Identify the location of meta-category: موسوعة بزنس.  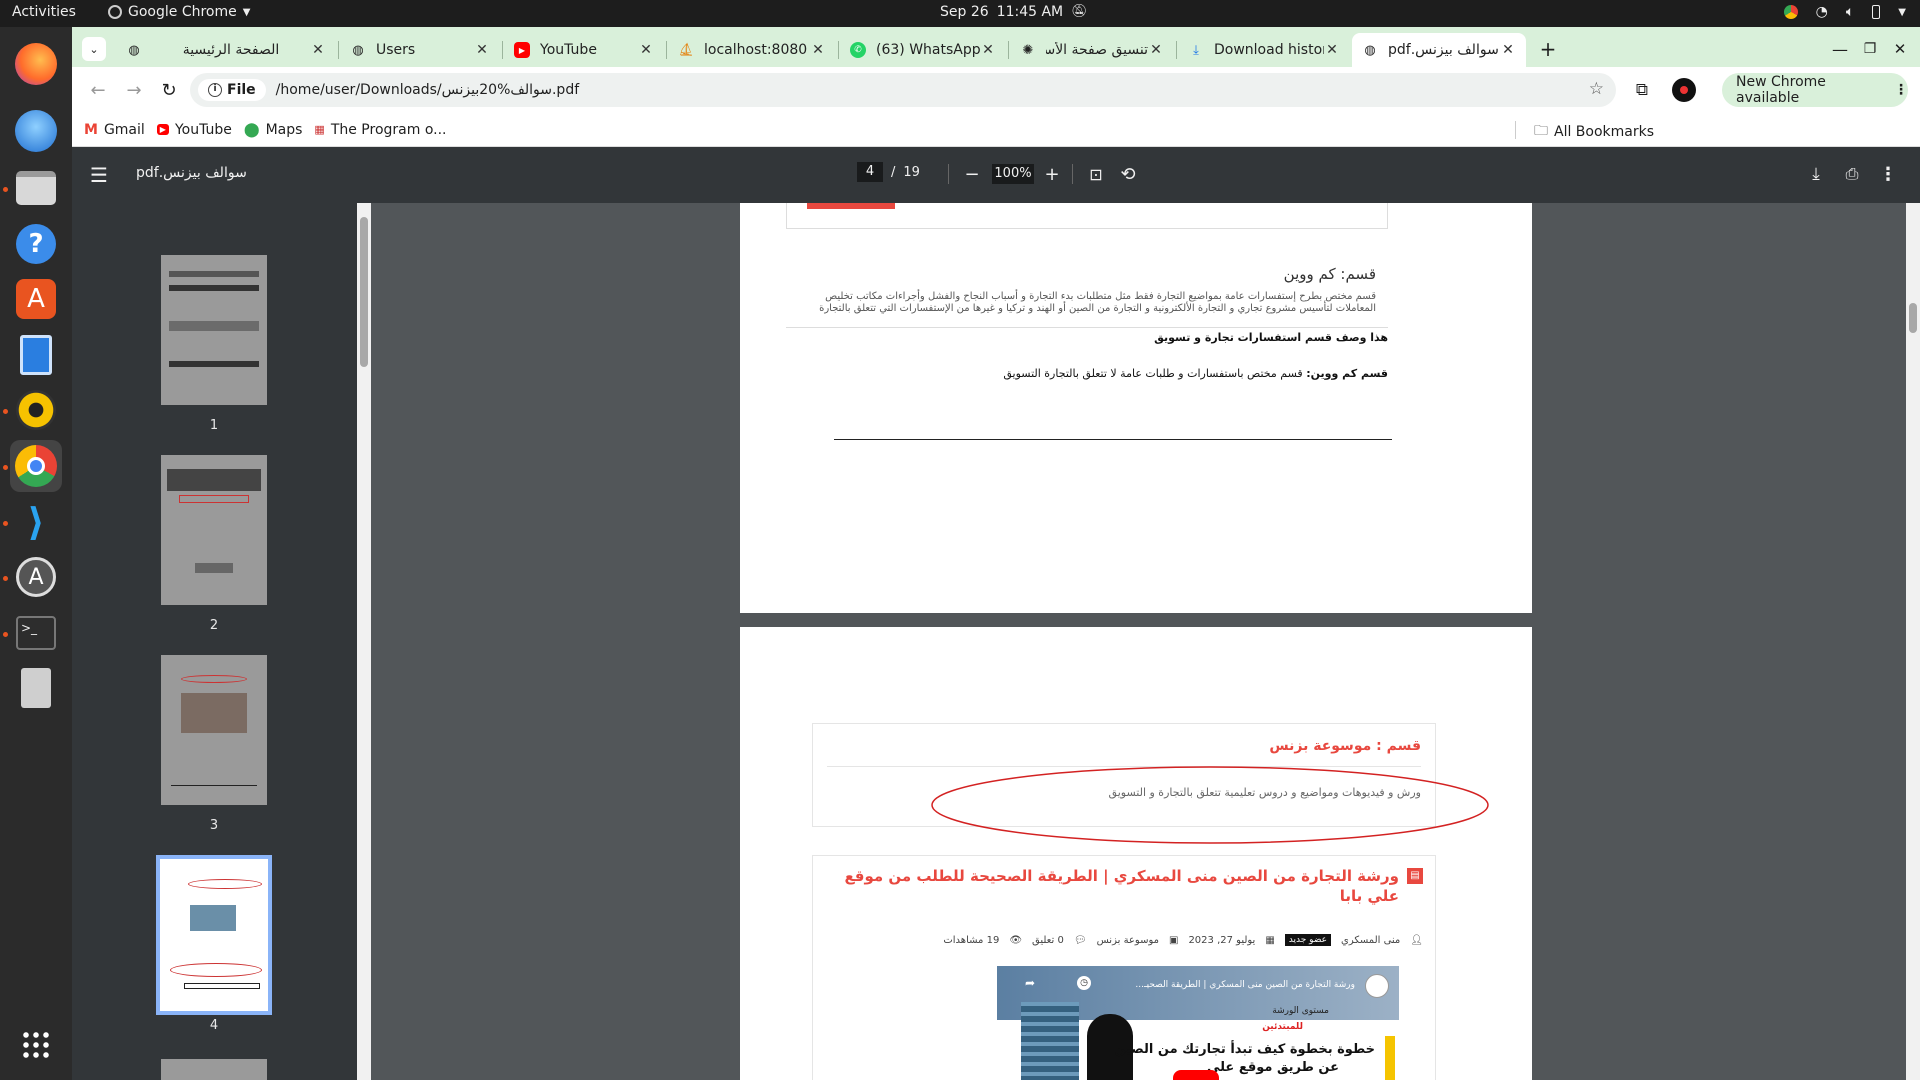
(1127, 940).